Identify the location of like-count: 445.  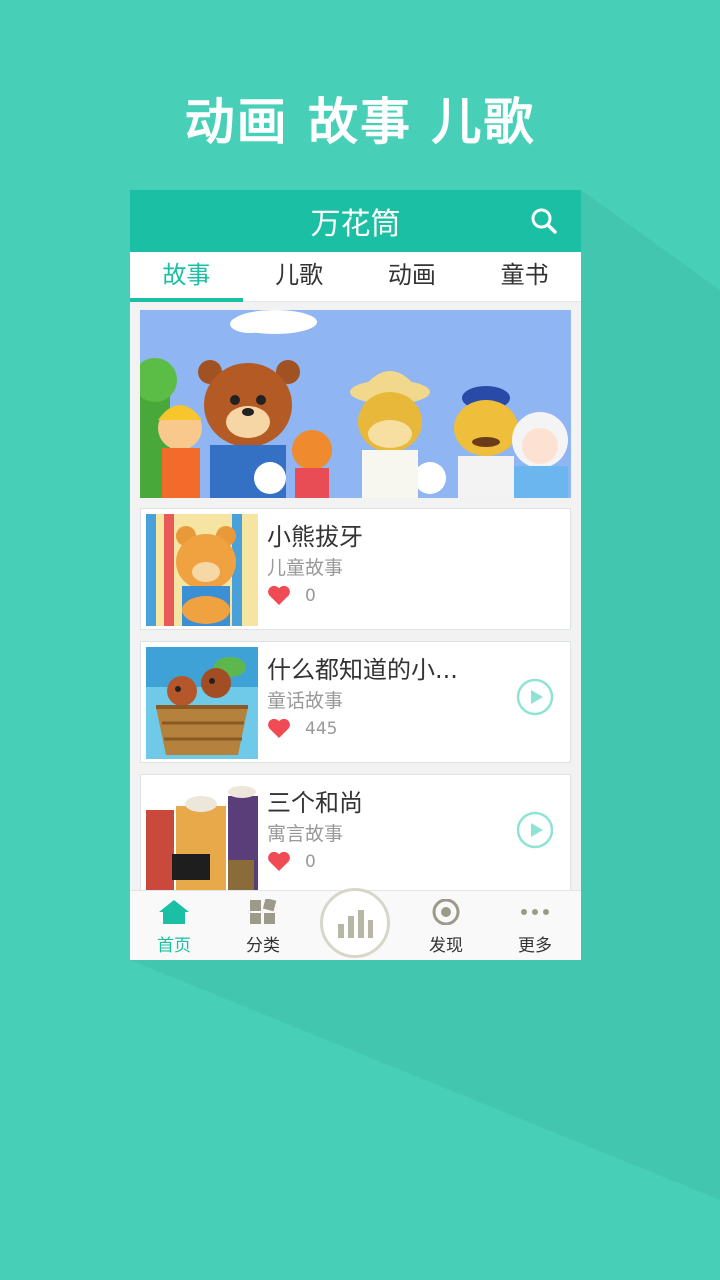
(321, 728).